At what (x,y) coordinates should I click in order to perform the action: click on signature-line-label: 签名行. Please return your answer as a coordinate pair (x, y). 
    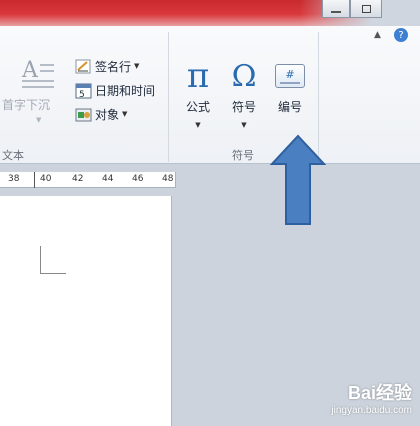
    Looking at the image, I should click on (113, 66).